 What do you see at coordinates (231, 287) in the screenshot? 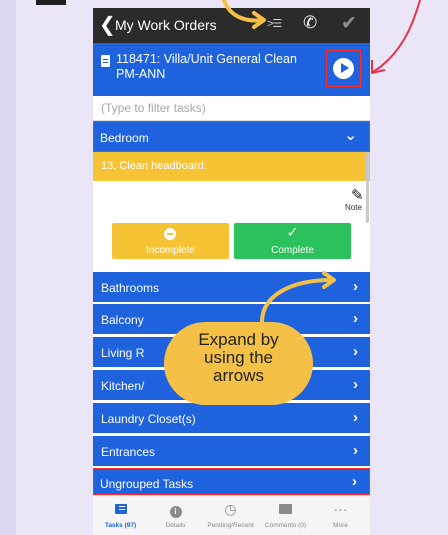
I see `group-bathrooms: Bathrooms ›` at bounding box center [231, 287].